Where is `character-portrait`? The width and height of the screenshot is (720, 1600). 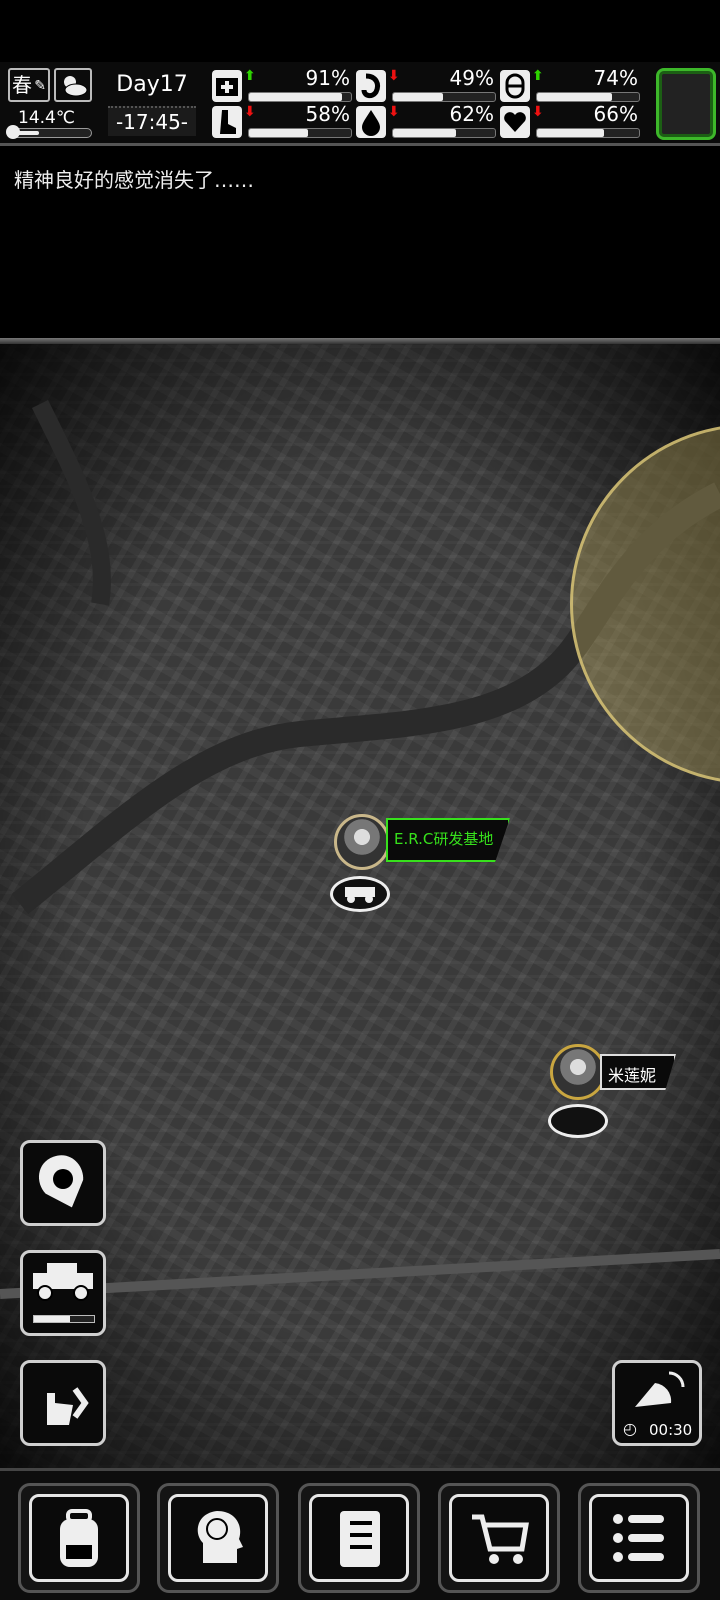
character-portrait is located at coordinates (362, 842).